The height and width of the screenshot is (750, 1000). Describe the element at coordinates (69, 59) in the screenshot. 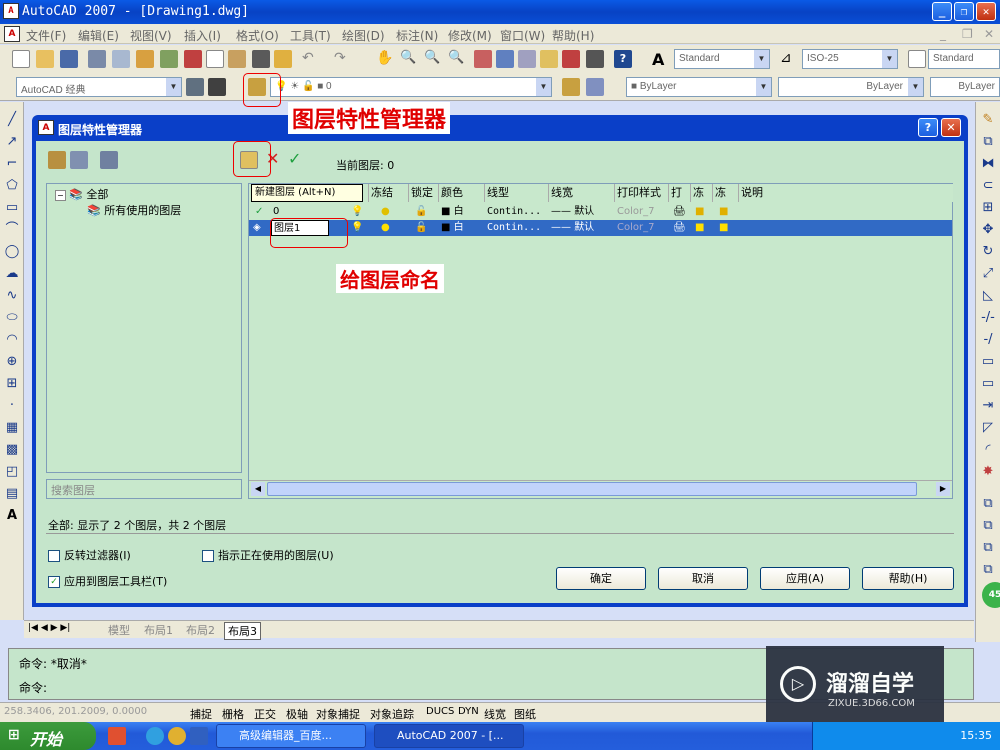

I see `save-icon` at that location.